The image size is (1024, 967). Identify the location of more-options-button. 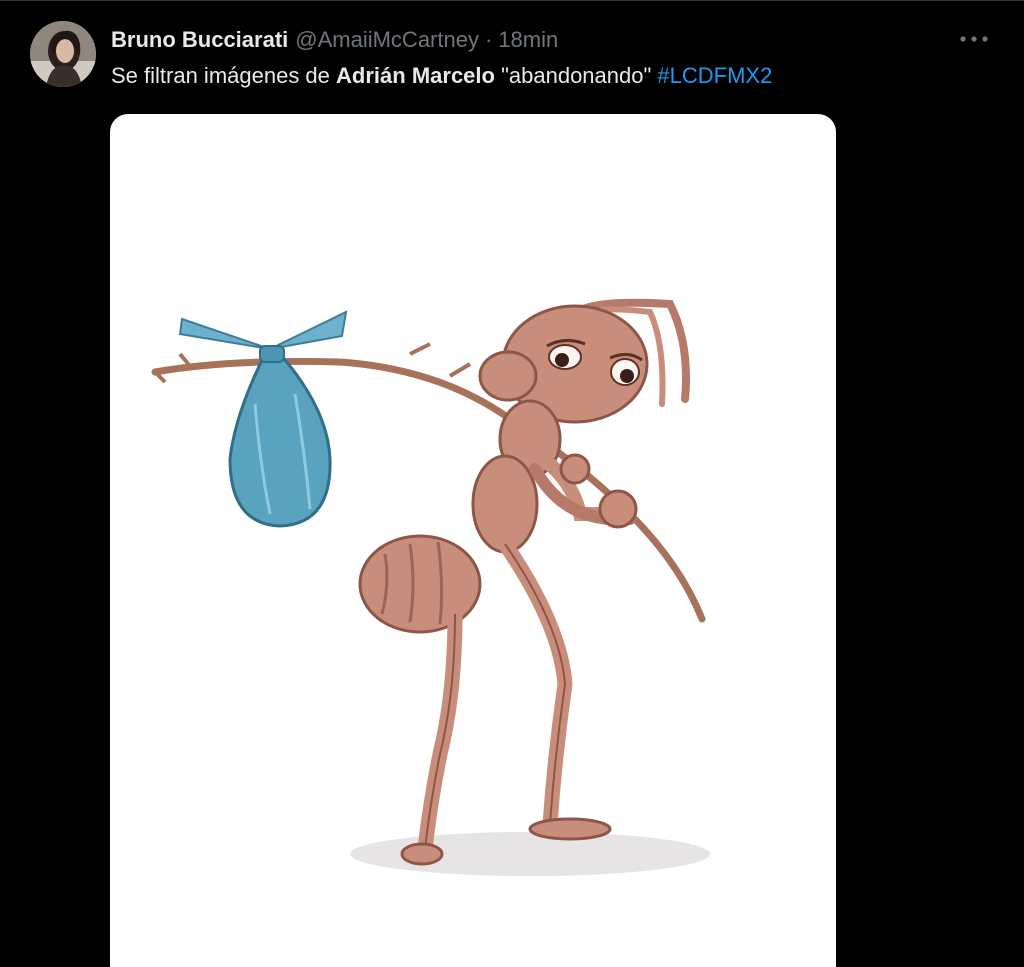
(974, 39).